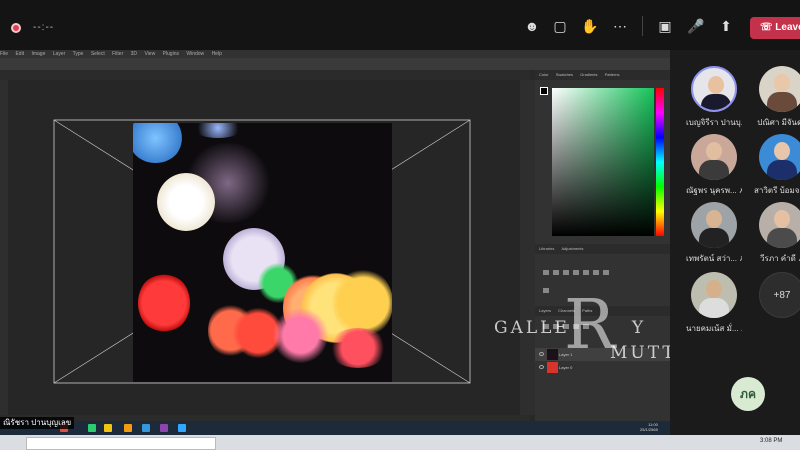  What do you see at coordinates (714, 190) in the screenshot?
I see `participant-name: ณัฐพร นุครพ... ✗` at bounding box center [714, 190].